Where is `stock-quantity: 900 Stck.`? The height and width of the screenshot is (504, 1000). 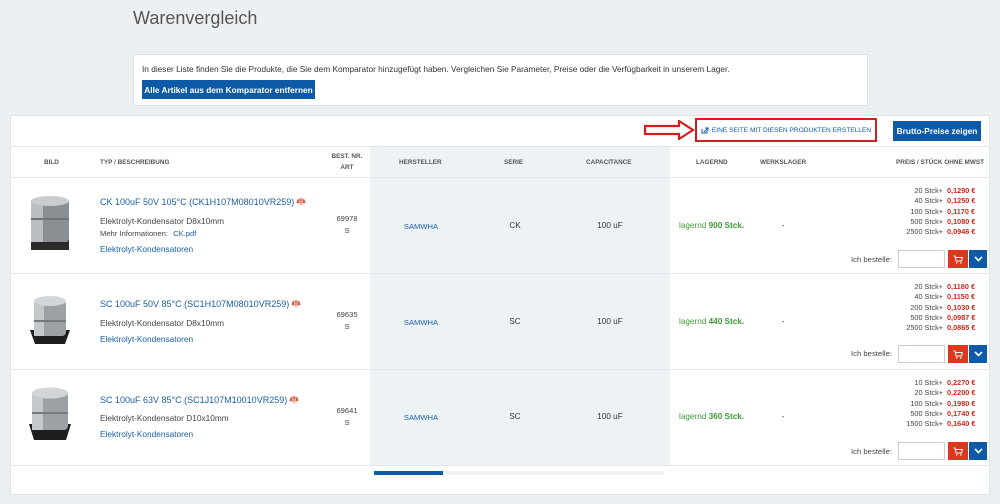
stock-quantity: 900 Stck. is located at coordinates (726, 225).